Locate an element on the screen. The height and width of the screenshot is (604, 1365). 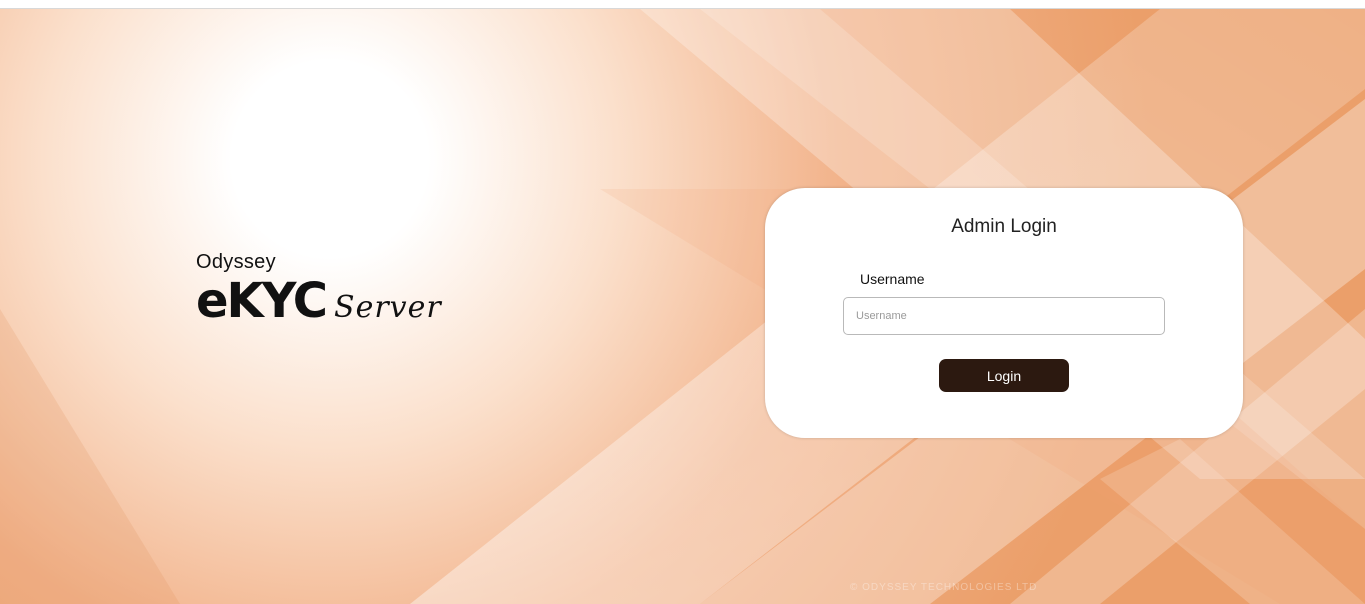
brand-product-line: eKYC Server is located at coordinates (319, 301).